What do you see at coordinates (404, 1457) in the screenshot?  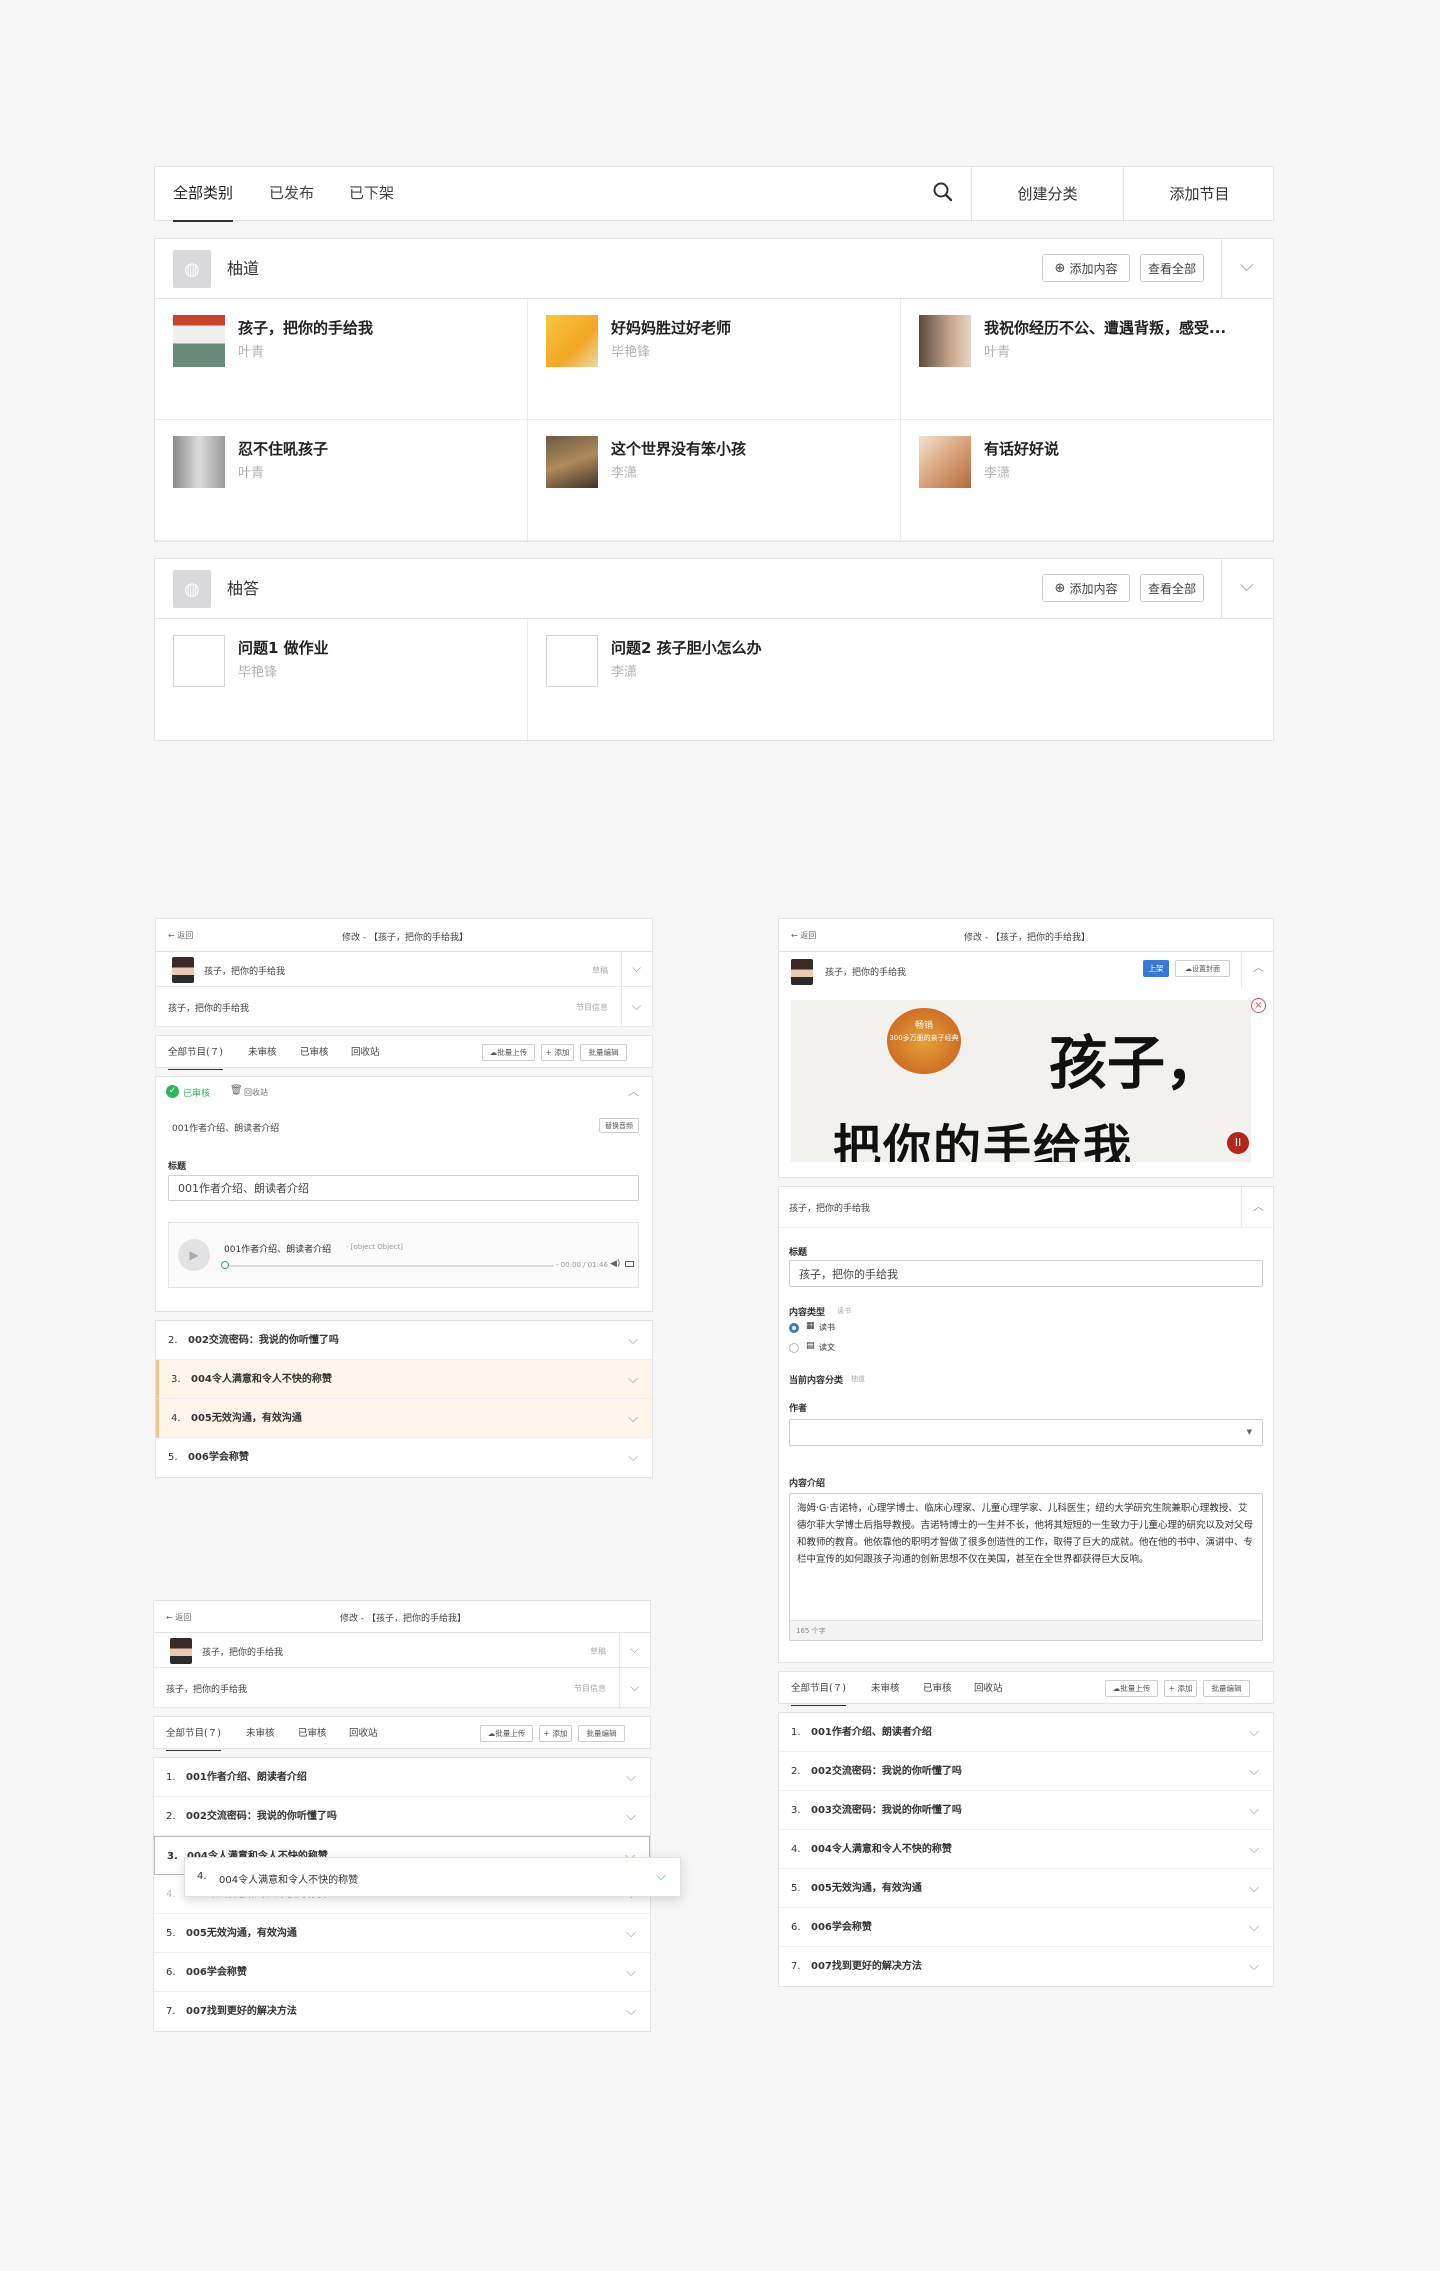 I see `list-item: 5. 006学会称赞 ⌵` at bounding box center [404, 1457].